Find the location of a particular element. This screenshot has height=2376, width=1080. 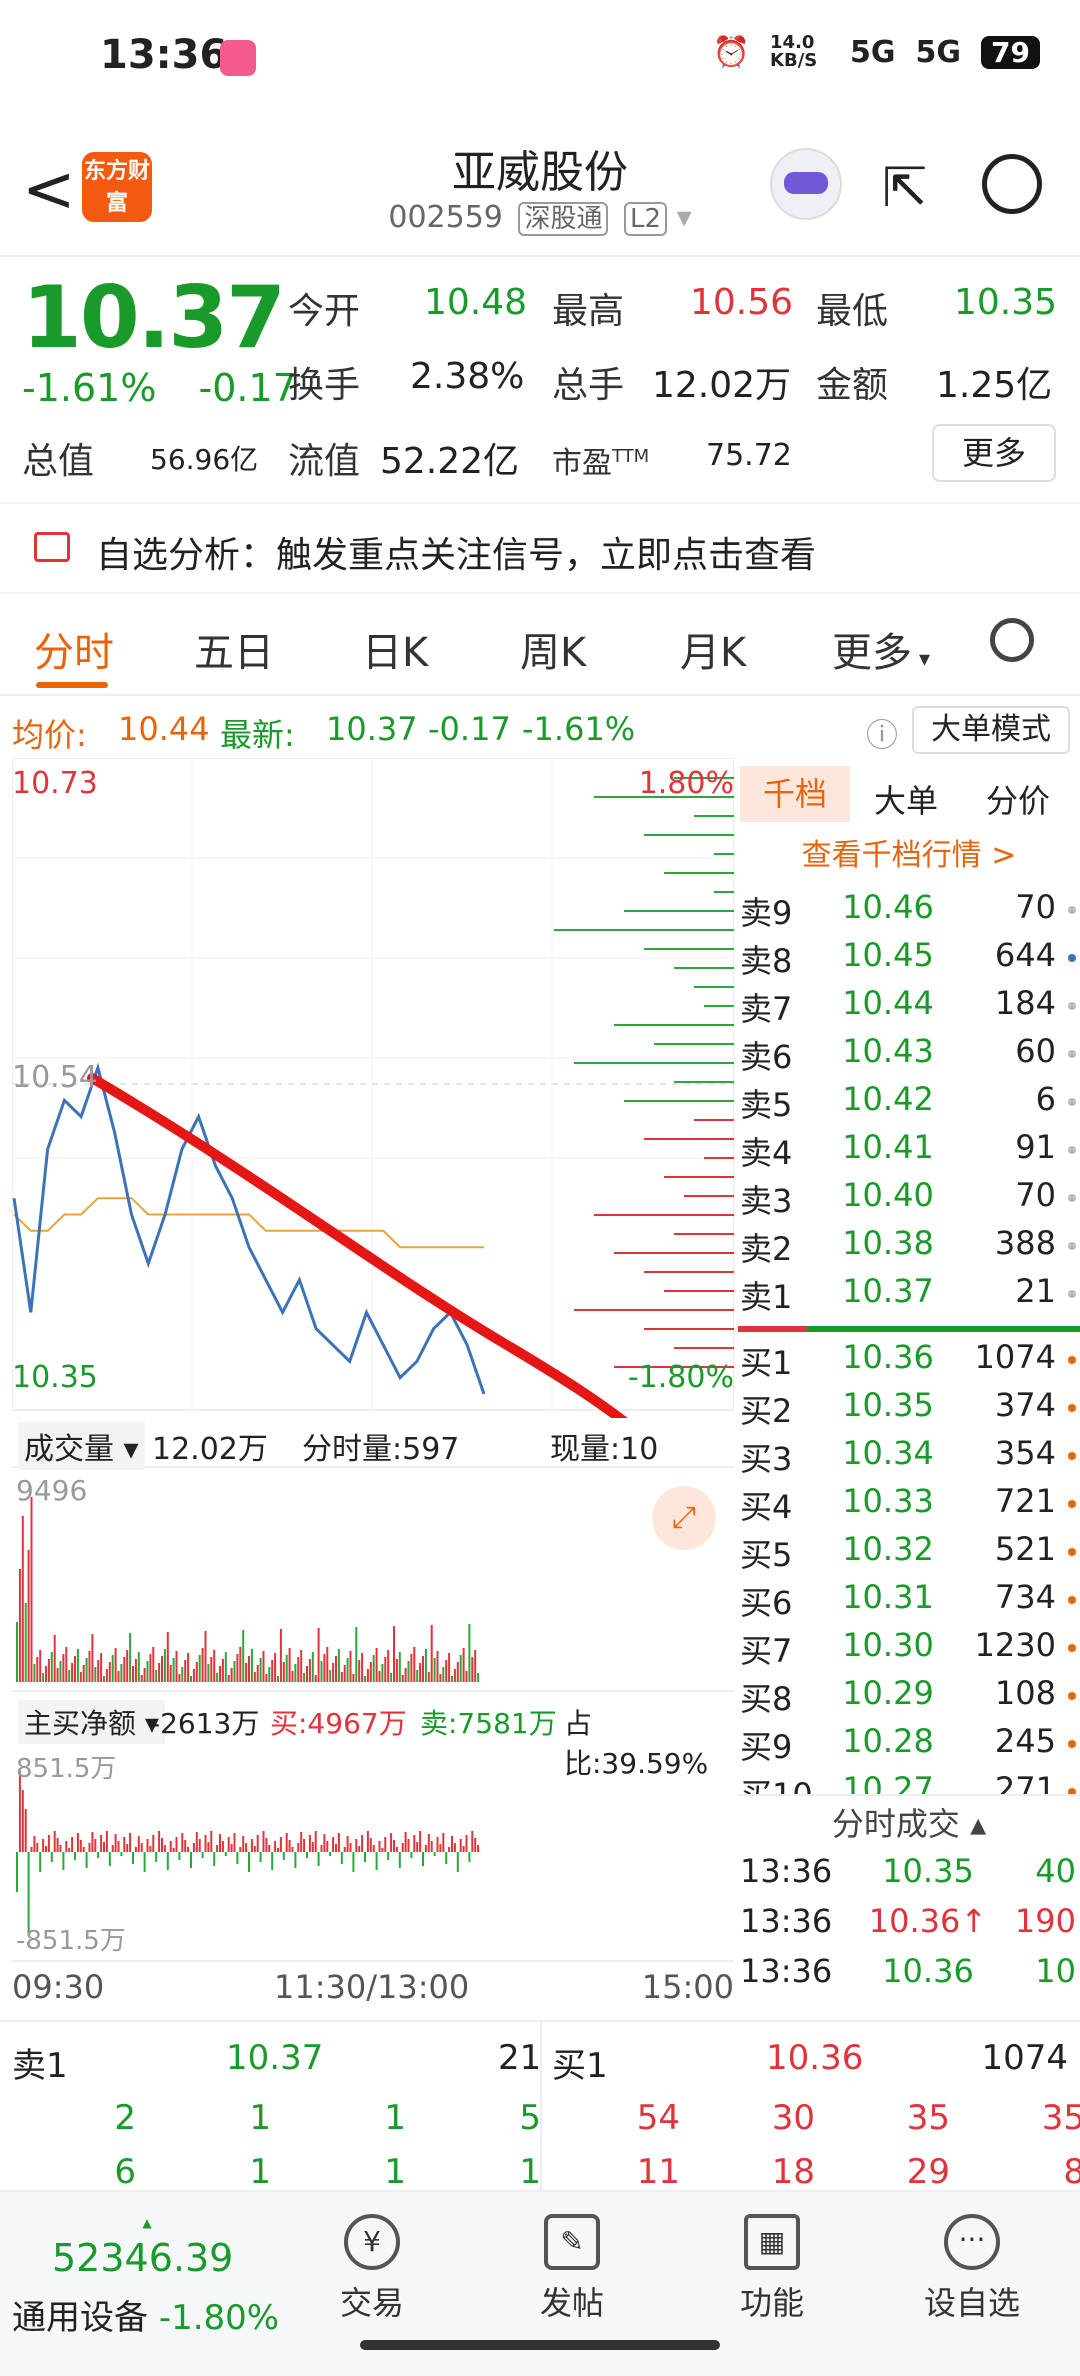

nav-post: ✎ 发帖 is located at coordinates (572, 2269).